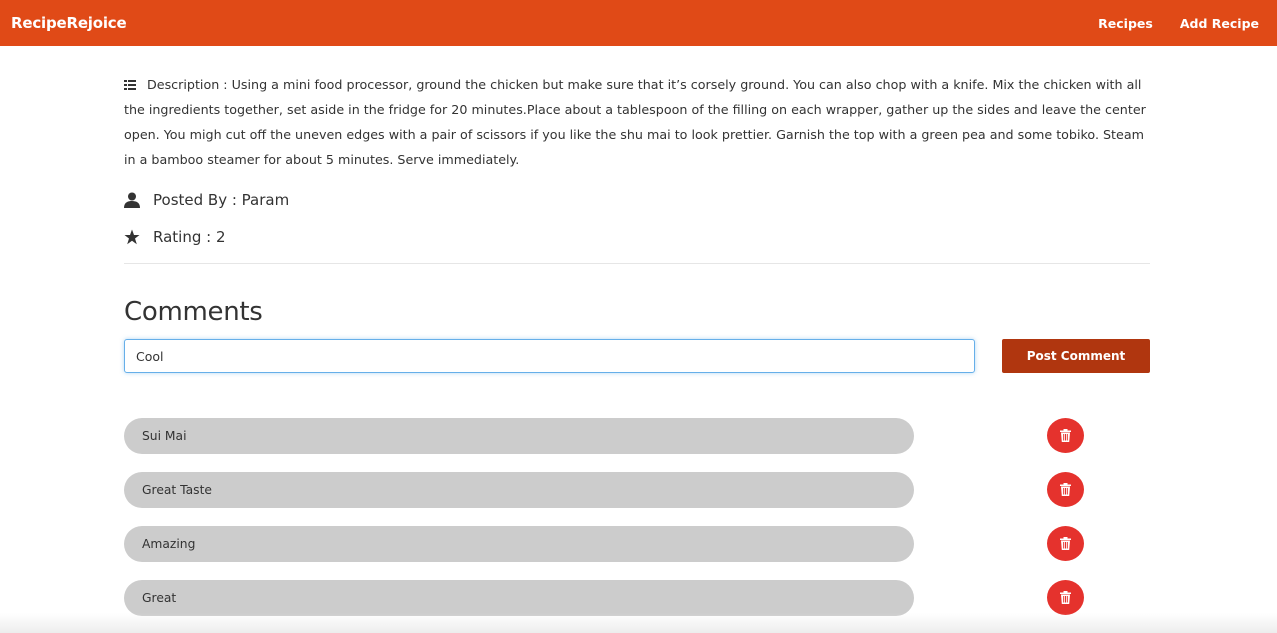  Describe the element at coordinates (519, 436) in the screenshot. I see `comment-text: Sui Mai` at that location.